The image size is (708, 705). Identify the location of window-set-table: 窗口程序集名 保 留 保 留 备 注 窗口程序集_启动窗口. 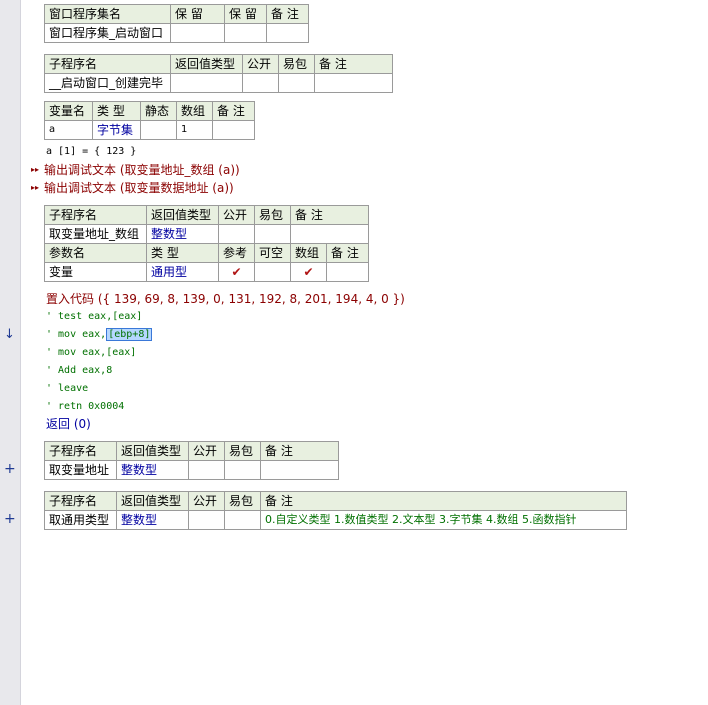
(176, 23).